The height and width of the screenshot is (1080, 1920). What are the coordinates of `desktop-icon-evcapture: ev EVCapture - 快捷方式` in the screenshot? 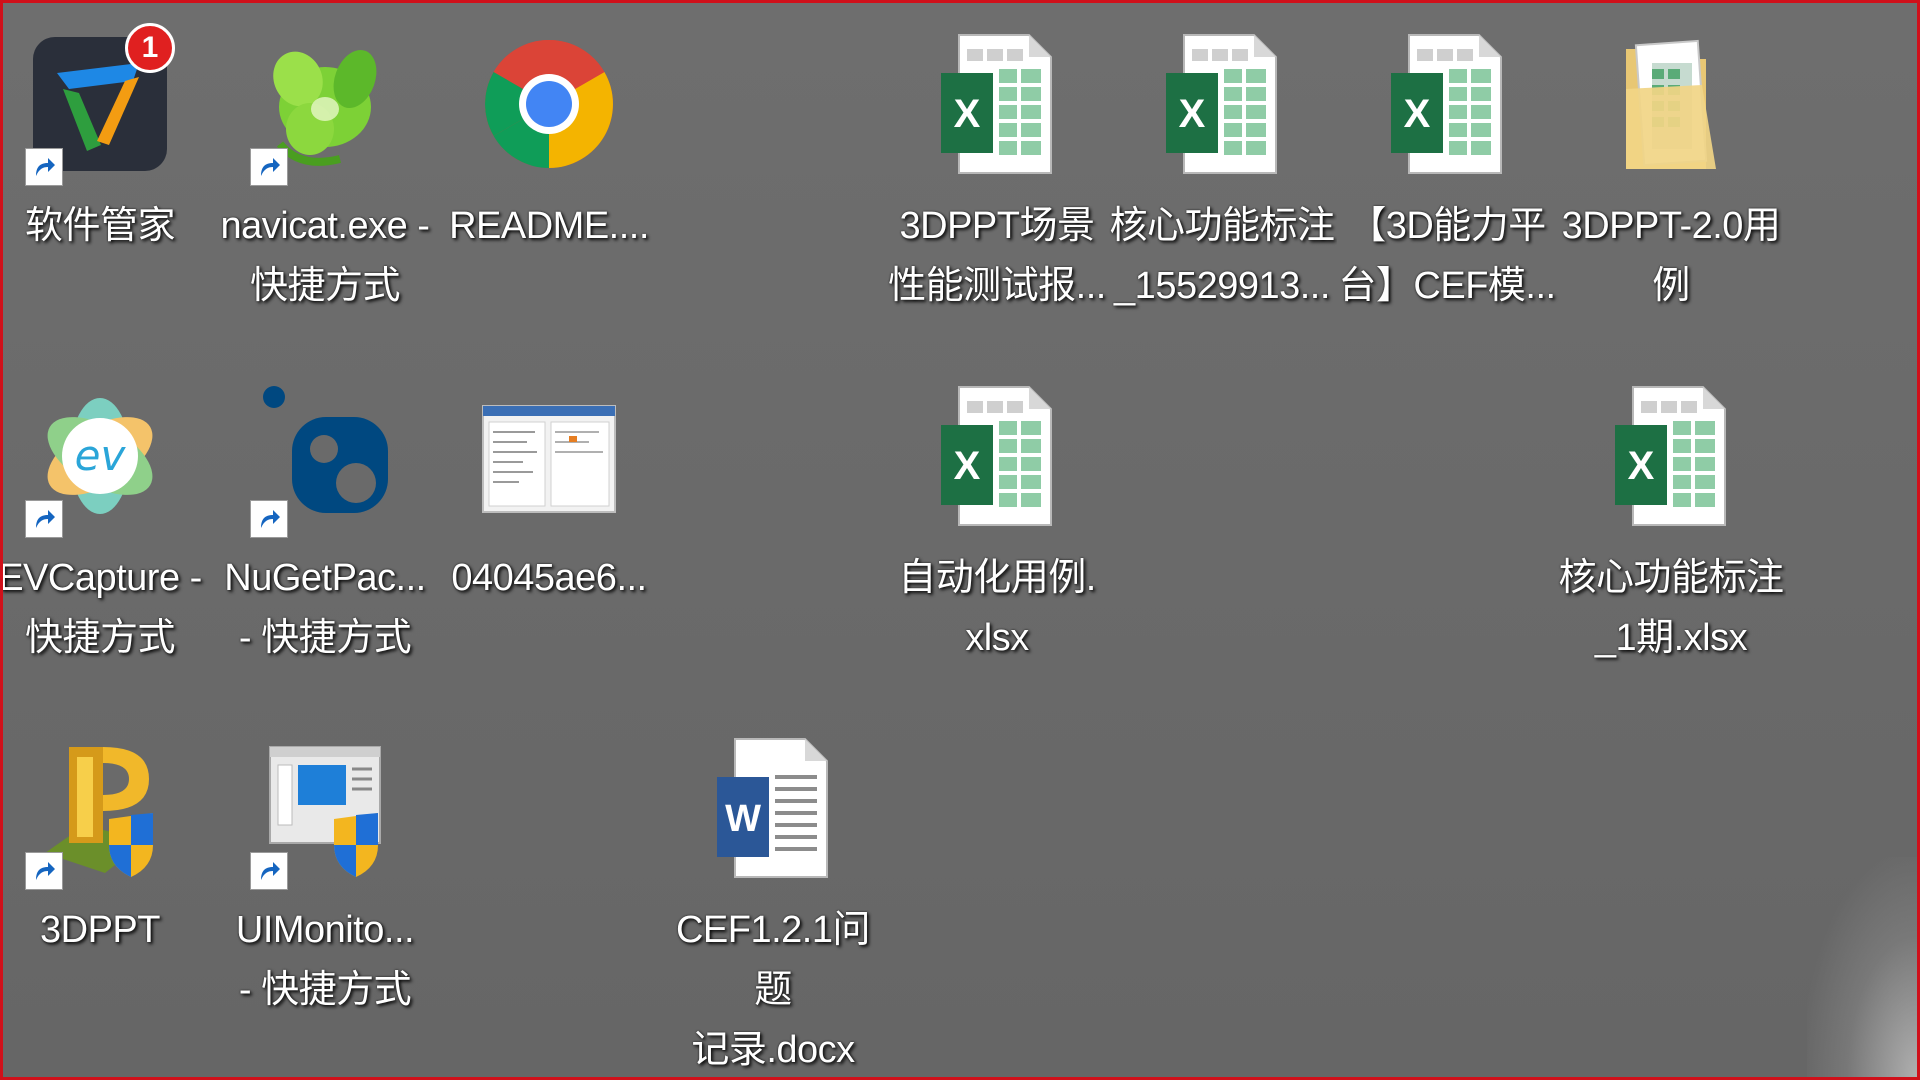 It's located at (107, 520).